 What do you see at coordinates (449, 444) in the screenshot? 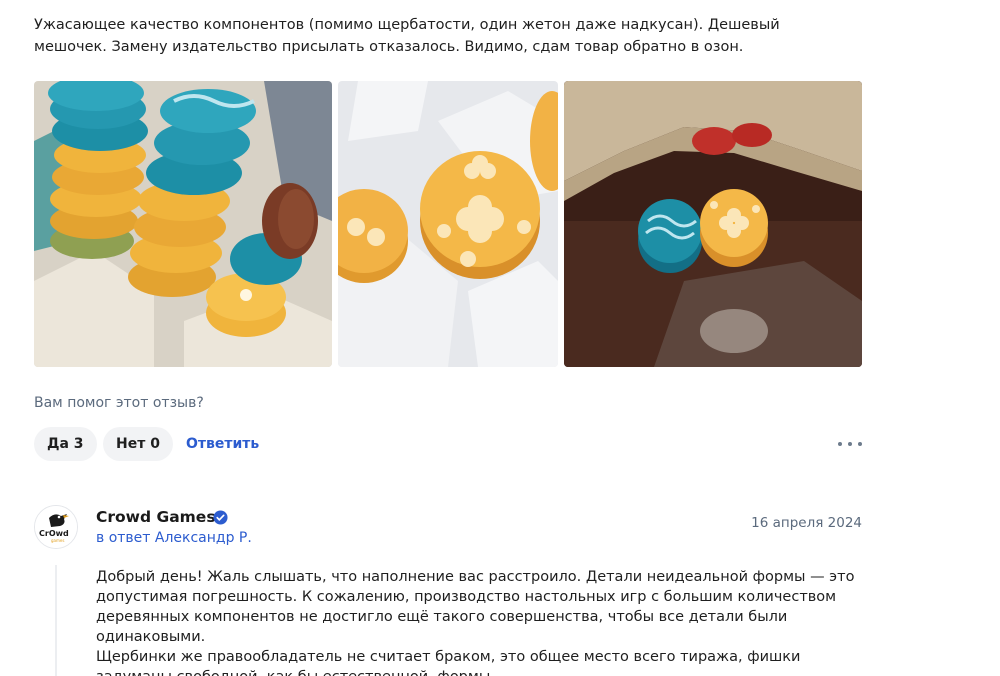
I see `vote-row: Да 3 Нет 0 Ответить` at bounding box center [449, 444].